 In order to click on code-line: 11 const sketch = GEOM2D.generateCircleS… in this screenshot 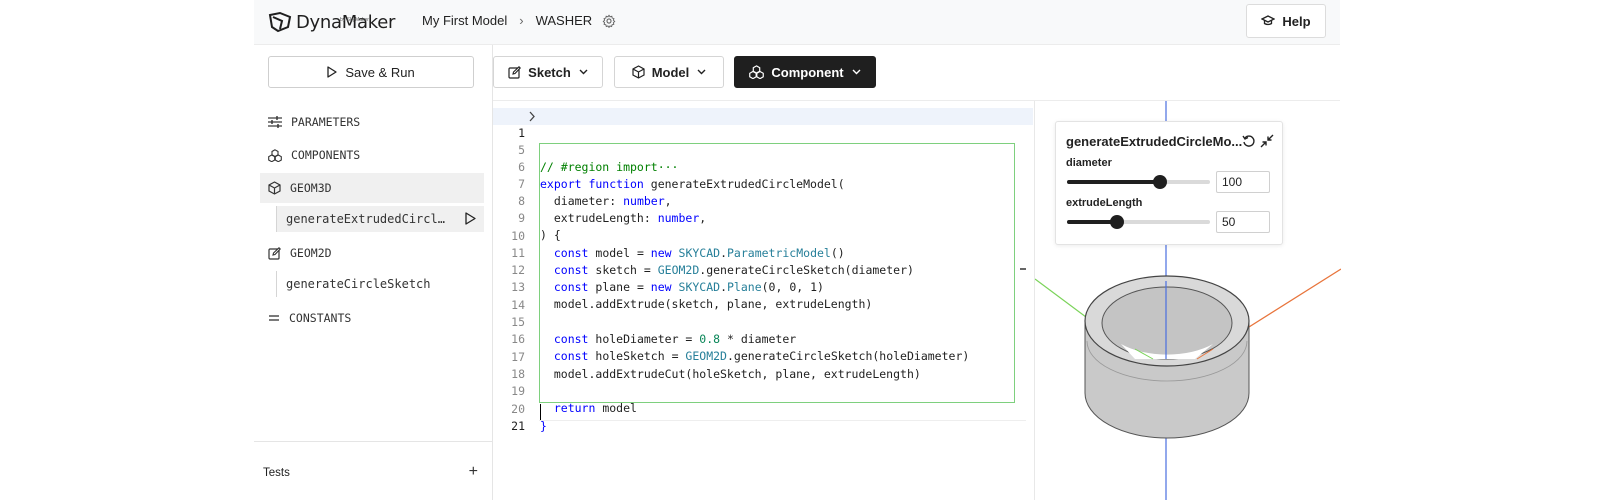, I will do `click(763, 252)`.